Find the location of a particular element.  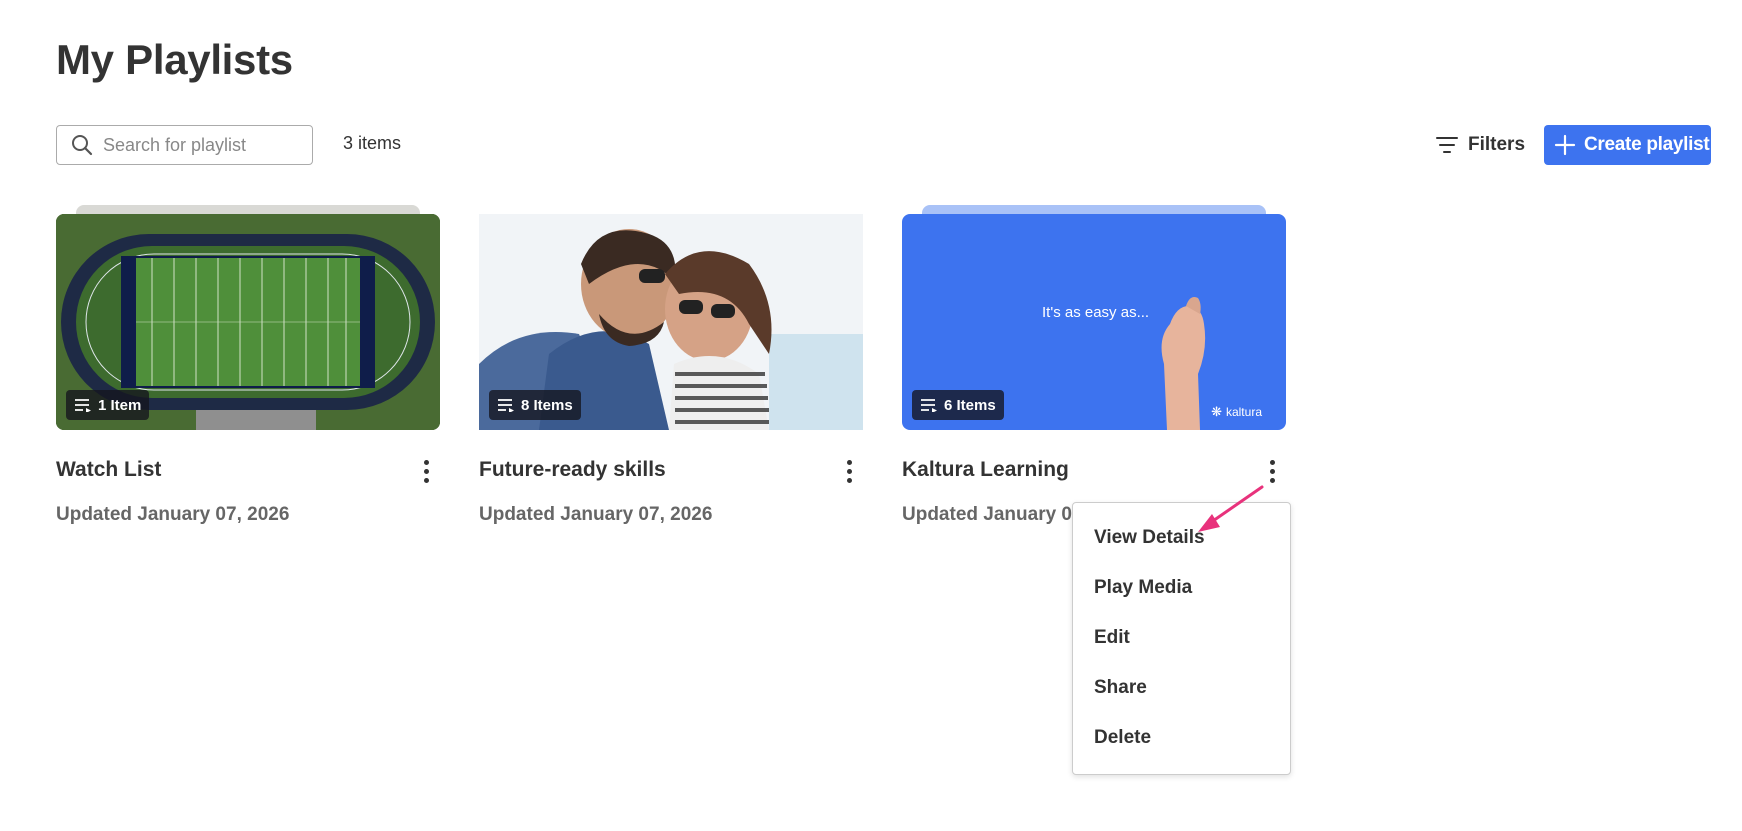

playlist-title: Watch List is located at coordinates (108, 470).